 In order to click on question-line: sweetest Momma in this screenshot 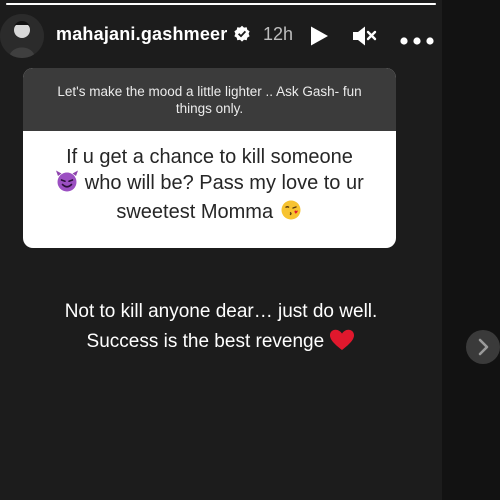, I will do `click(195, 212)`.